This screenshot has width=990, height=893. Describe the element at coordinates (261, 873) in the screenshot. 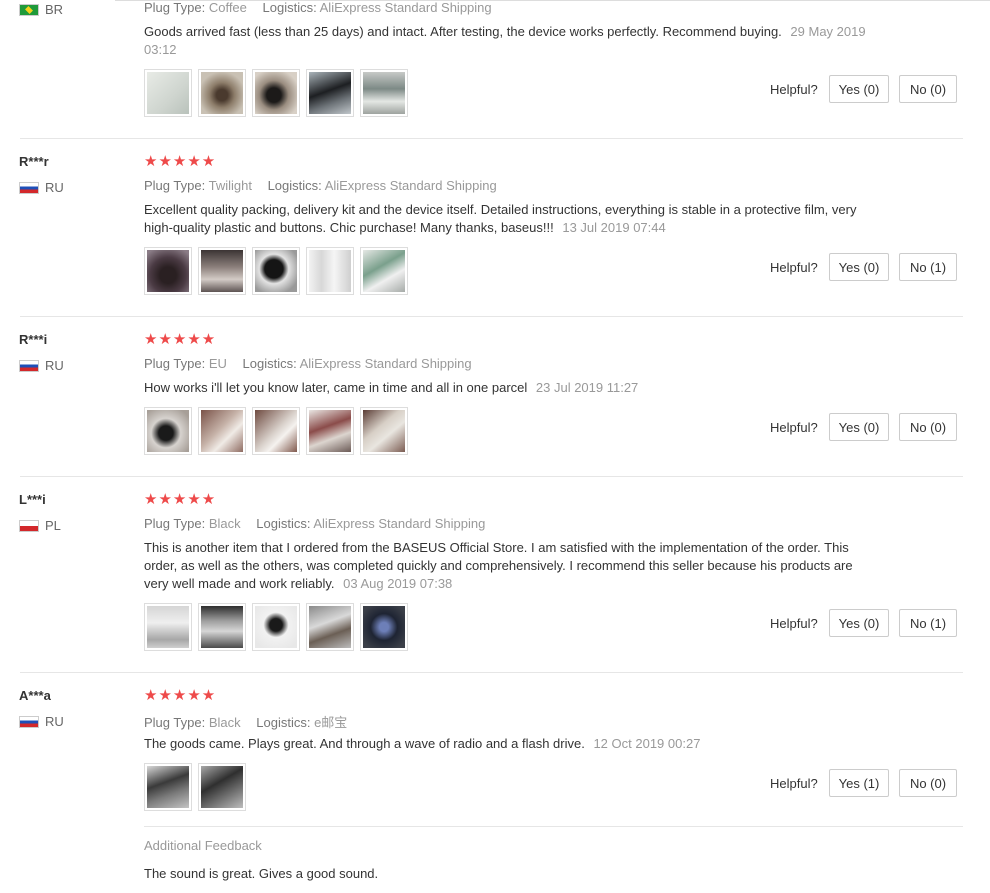

I see `additional-feedback-text: The sound is great. Gives a good sound.` at that location.